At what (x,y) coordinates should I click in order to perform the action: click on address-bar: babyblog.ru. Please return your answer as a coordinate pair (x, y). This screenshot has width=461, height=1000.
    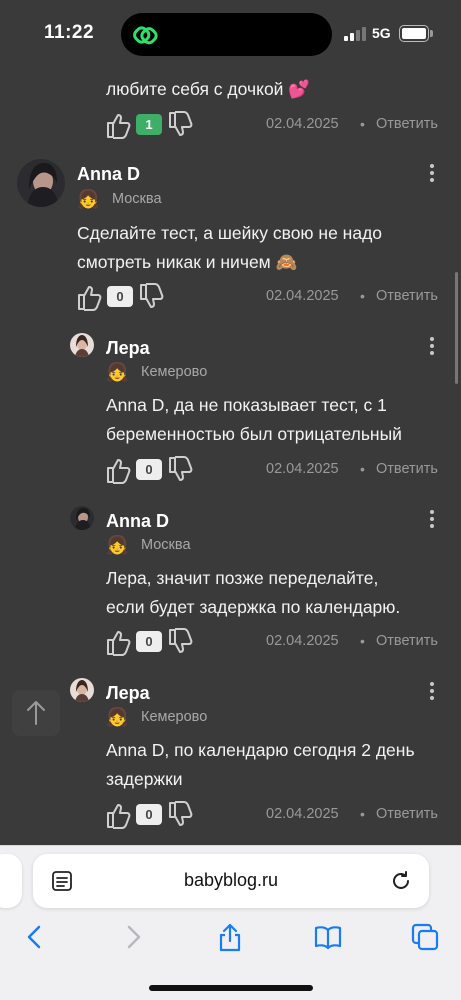
    Looking at the image, I should click on (231, 881).